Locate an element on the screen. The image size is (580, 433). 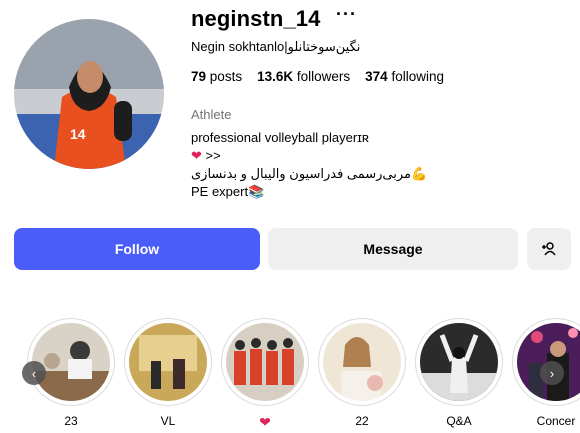
profile-avatar: 14 is located at coordinates (89, 94).